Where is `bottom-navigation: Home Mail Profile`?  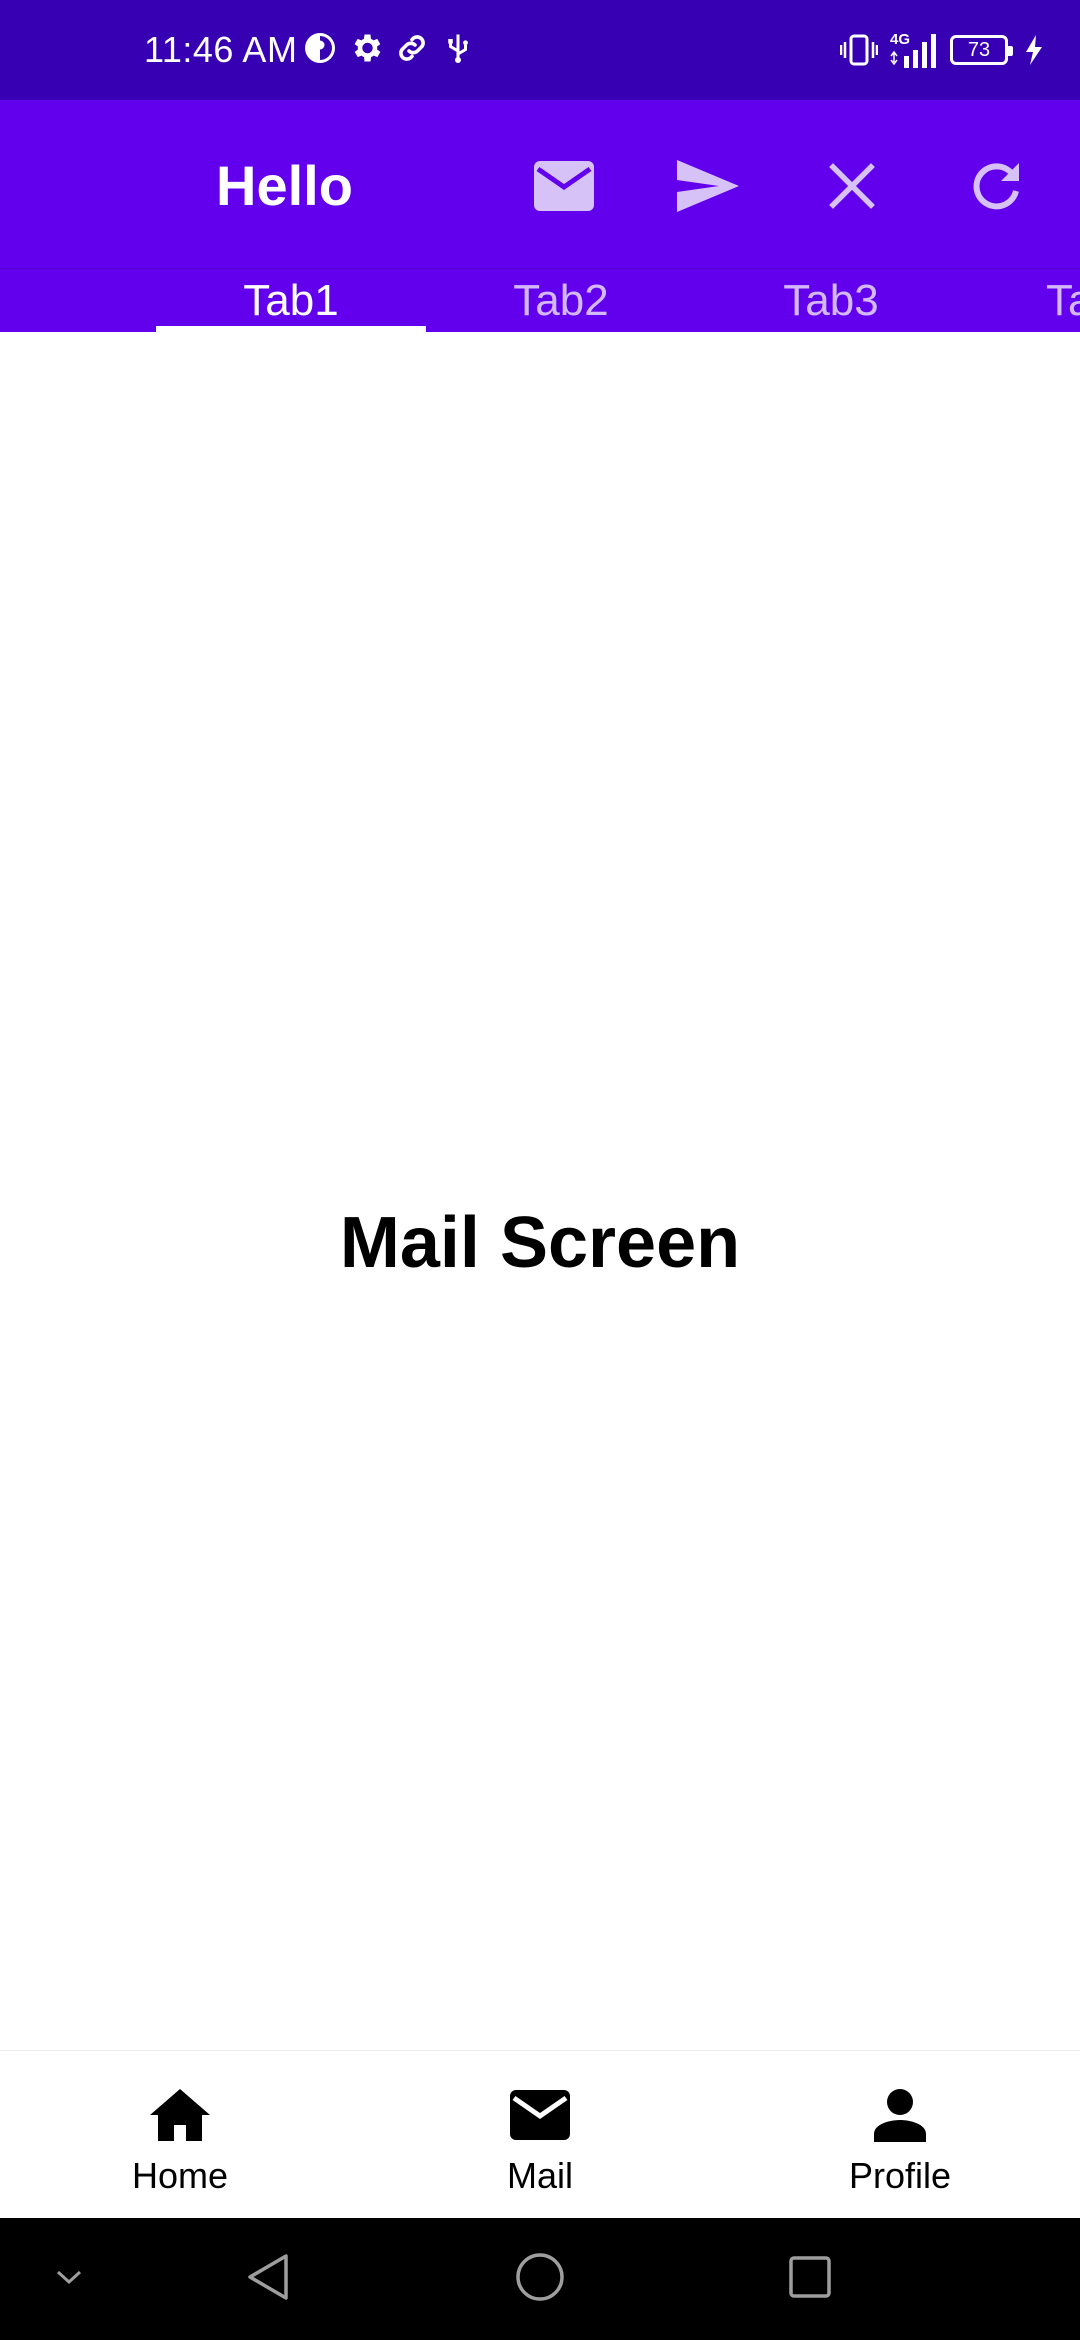
bottom-navigation: Home Mail Profile is located at coordinates (540, 2134).